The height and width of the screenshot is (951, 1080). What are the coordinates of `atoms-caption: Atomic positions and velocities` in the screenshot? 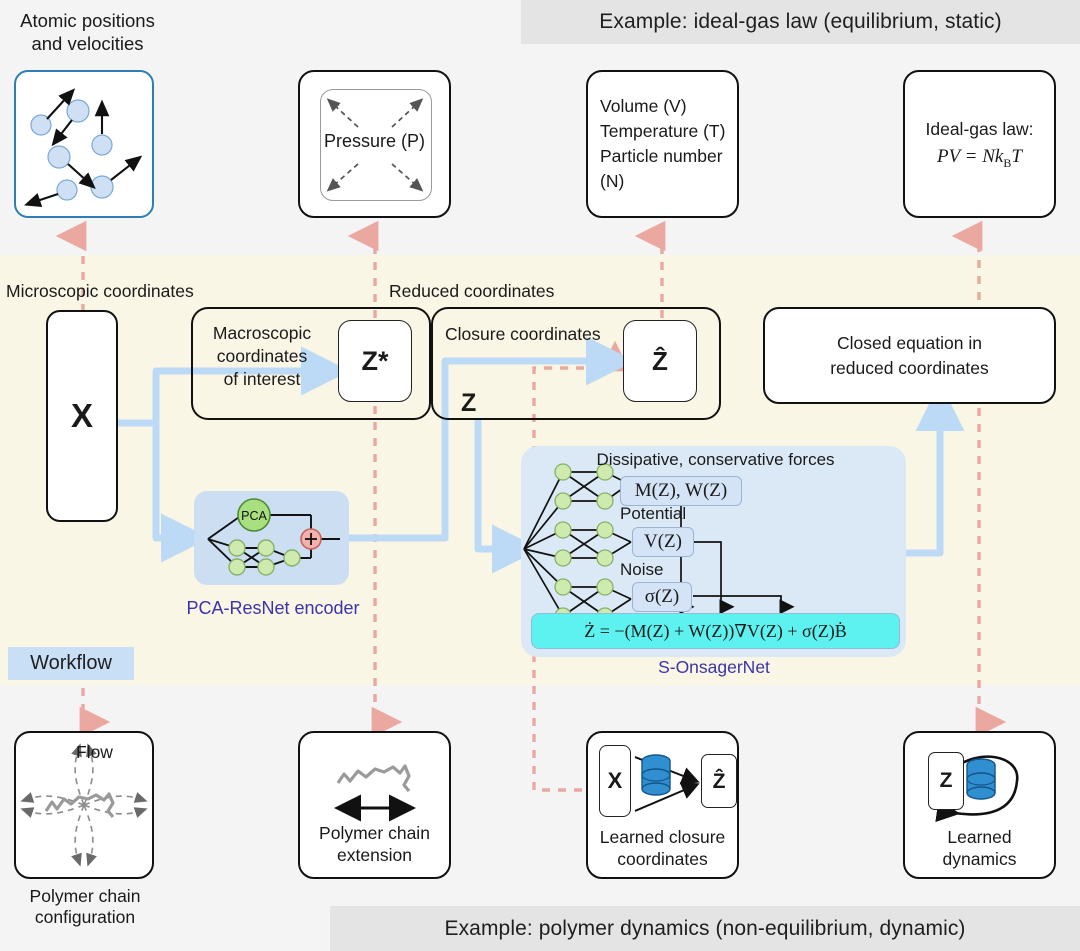 It's located at (87, 32).